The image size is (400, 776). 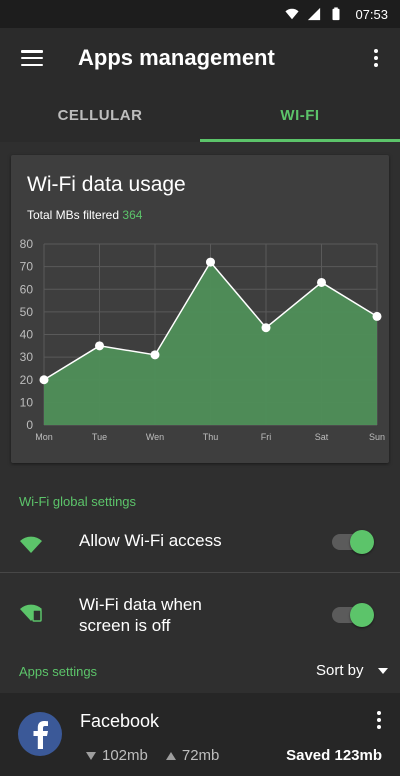 I want to click on tab-cellular: CELLULAR, so click(x=100, y=115).